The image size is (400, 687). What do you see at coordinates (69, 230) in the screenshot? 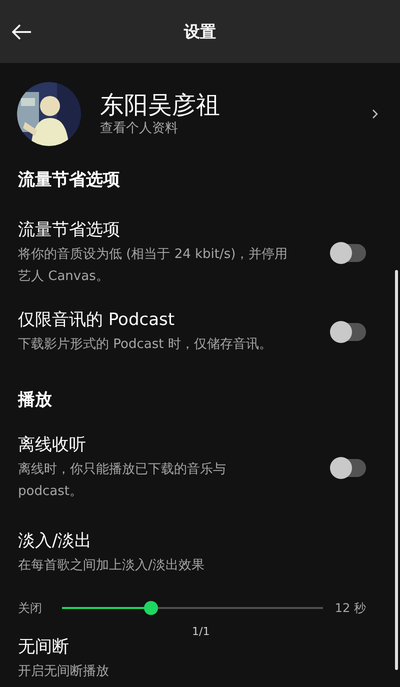
I see `setting-title: 流量节省选项` at bounding box center [69, 230].